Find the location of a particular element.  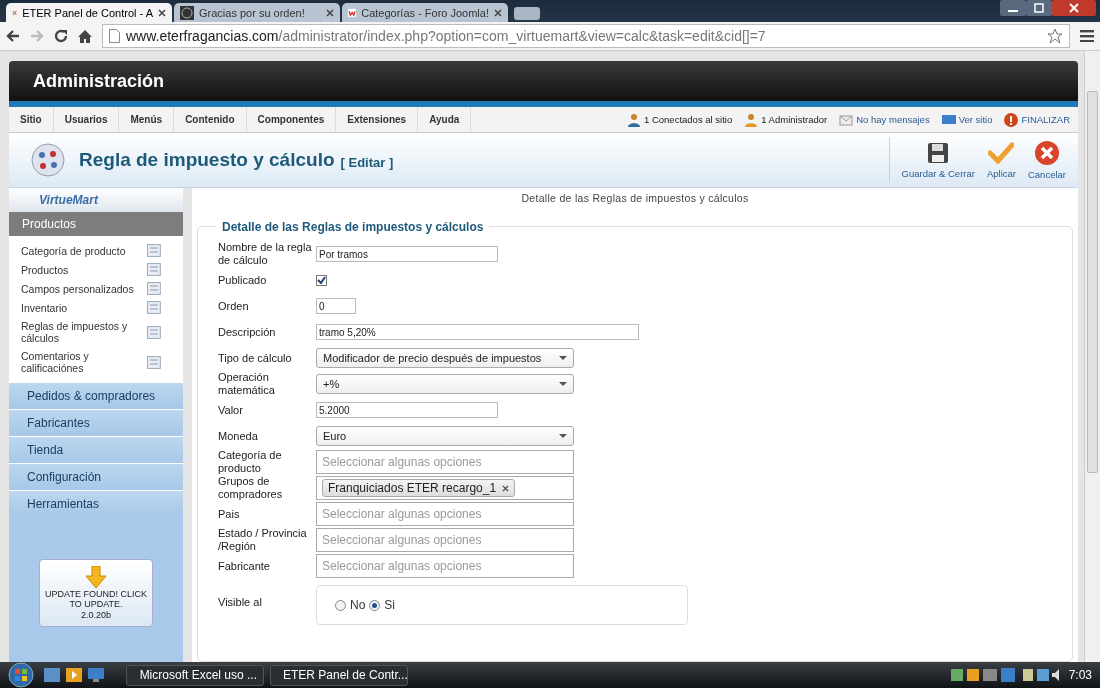

status-link: No hay mensajes is located at coordinates (893, 119).